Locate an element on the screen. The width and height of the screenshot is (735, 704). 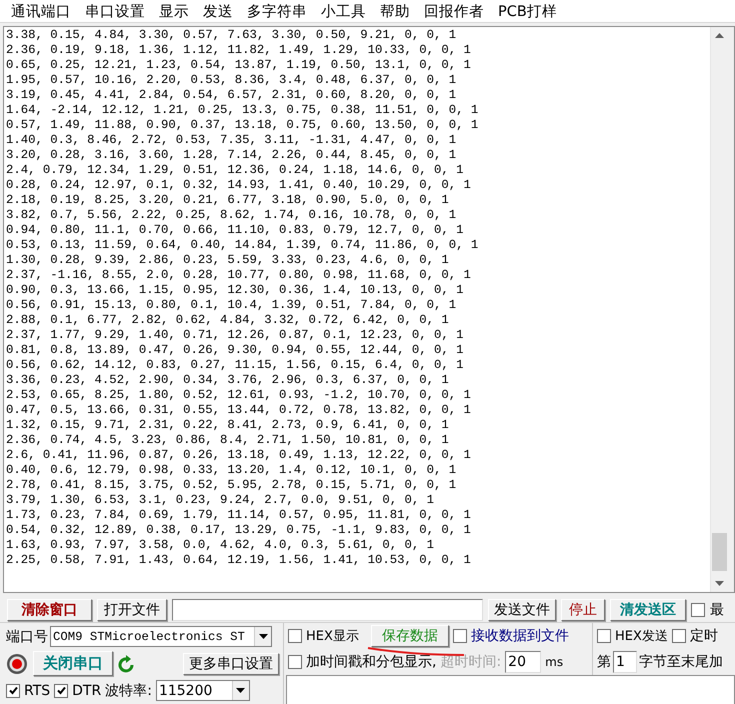
data-line: 0.53, 0.13, 11.59, 0.64, 0.40, 14.84, 1.39, 0.74, 11.86, 0, 0, 1 is located at coordinates (243, 245).